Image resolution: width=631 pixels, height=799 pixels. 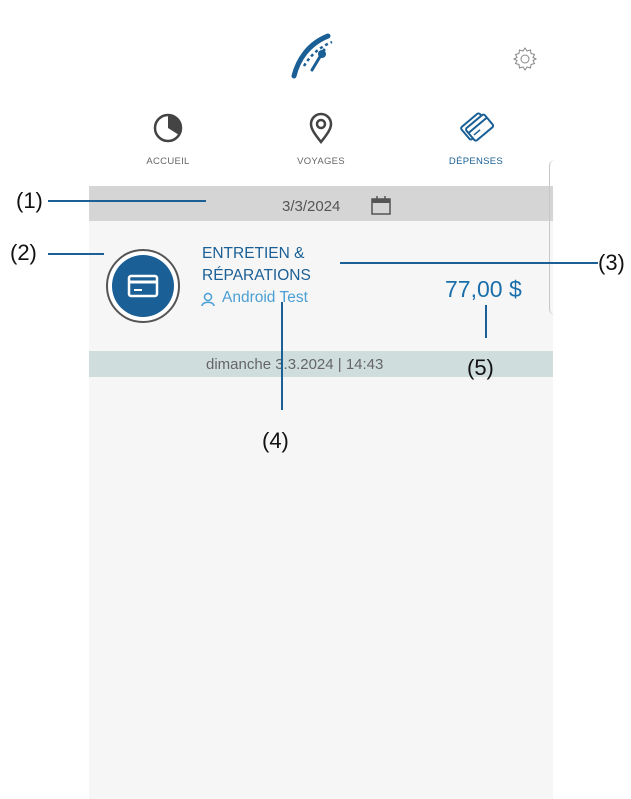 I want to click on callout-5-line, so click(x=486, y=321).